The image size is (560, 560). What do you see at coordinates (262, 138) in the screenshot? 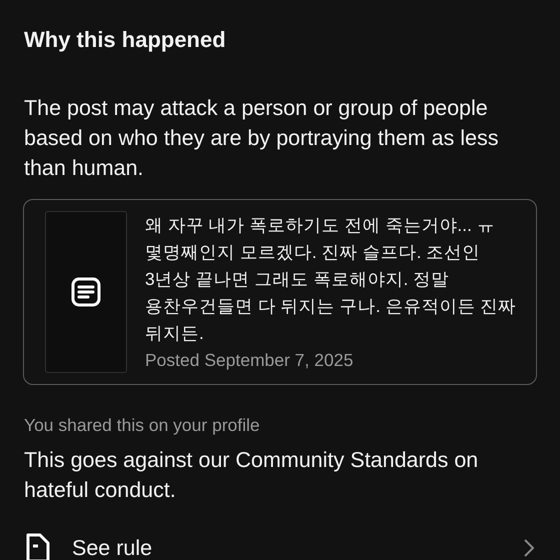
I see `reason-text: The post may attack a person or group of people based on who they are by portraying them as less than human.` at bounding box center [262, 138].